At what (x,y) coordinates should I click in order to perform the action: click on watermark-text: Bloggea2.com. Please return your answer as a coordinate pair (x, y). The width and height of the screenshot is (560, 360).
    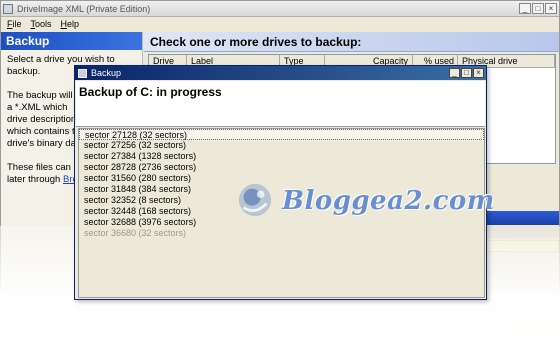
    Looking at the image, I should click on (388, 201).